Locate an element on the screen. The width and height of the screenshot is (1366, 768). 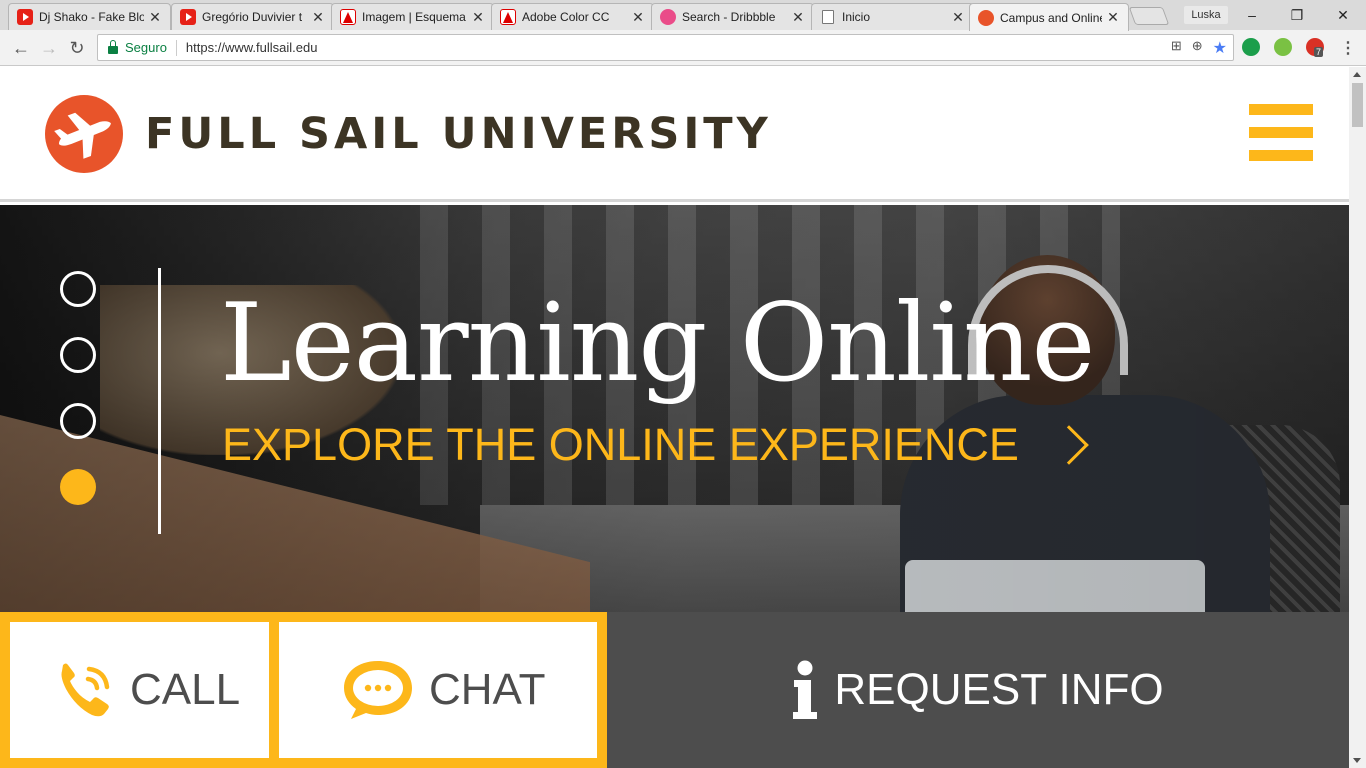
slide-dot-active is located at coordinates (78, 487).